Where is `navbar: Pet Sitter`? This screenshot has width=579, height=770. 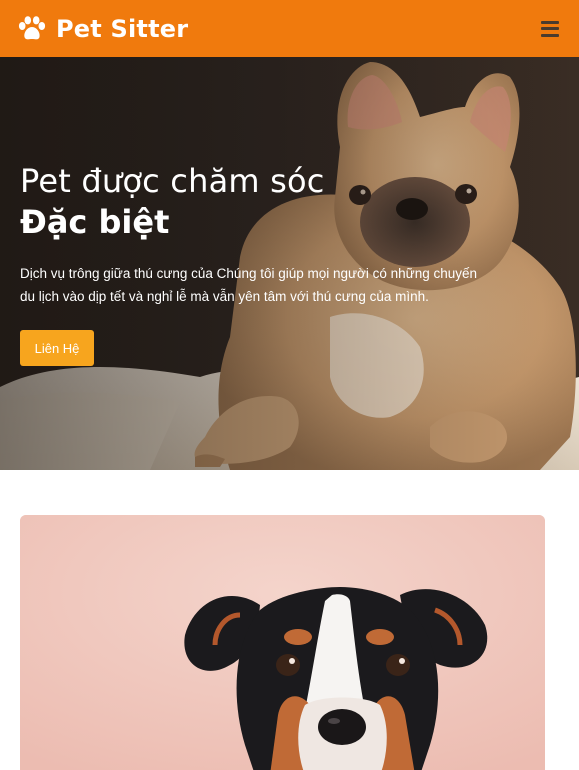 navbar: Pet Sitter is located at coordinates (289, 28).